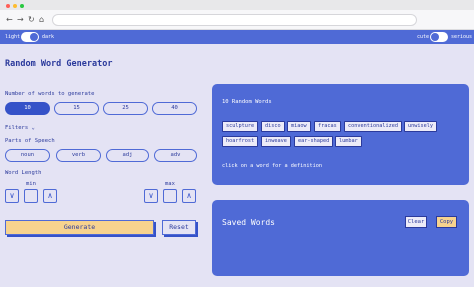 The image size is (474, 287). I want to click on max-increase-button: ∧, so click(189, 196).